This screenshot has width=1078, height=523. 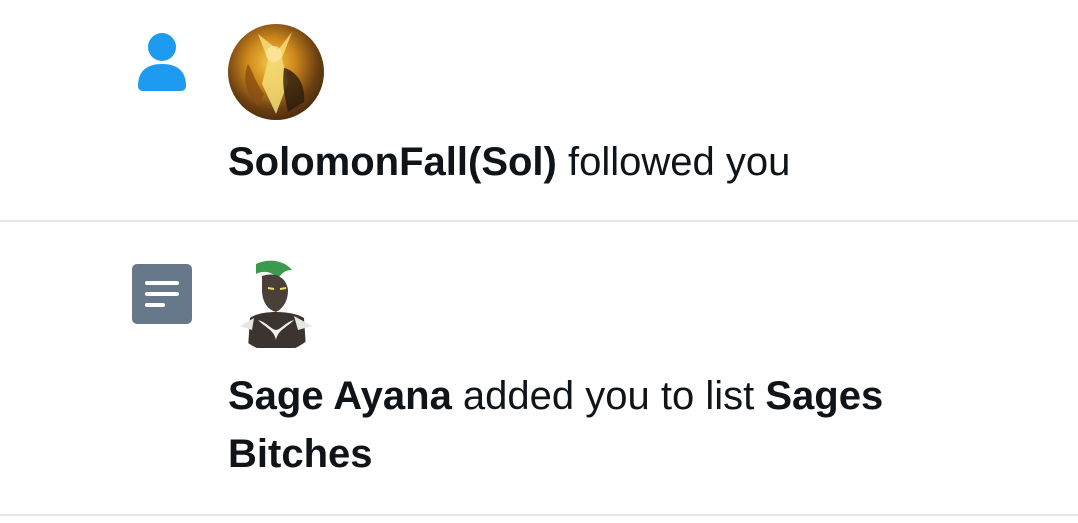 I want to click on actor-name: SolomonFall(Sol), so click(x=392, y=162).